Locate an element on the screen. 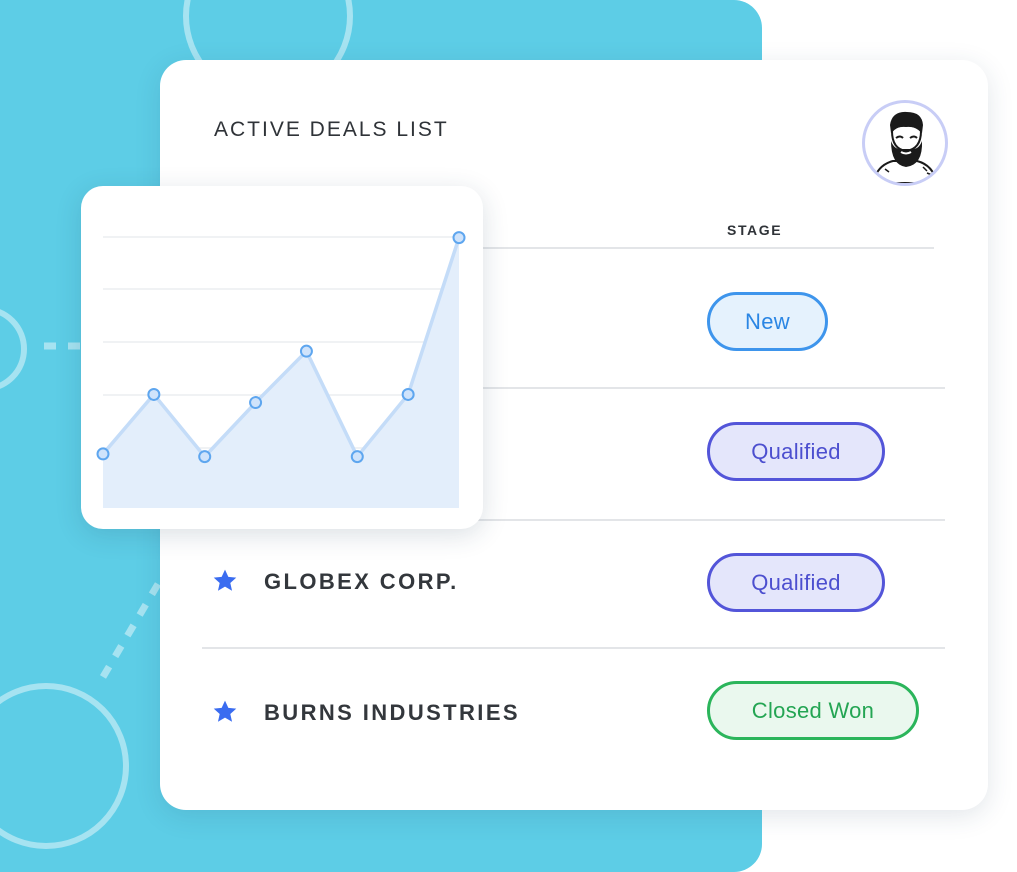 The height and width of the screenshot is (872, 1017). stage-column-header: STAGE is located at coordinates (755, 230).